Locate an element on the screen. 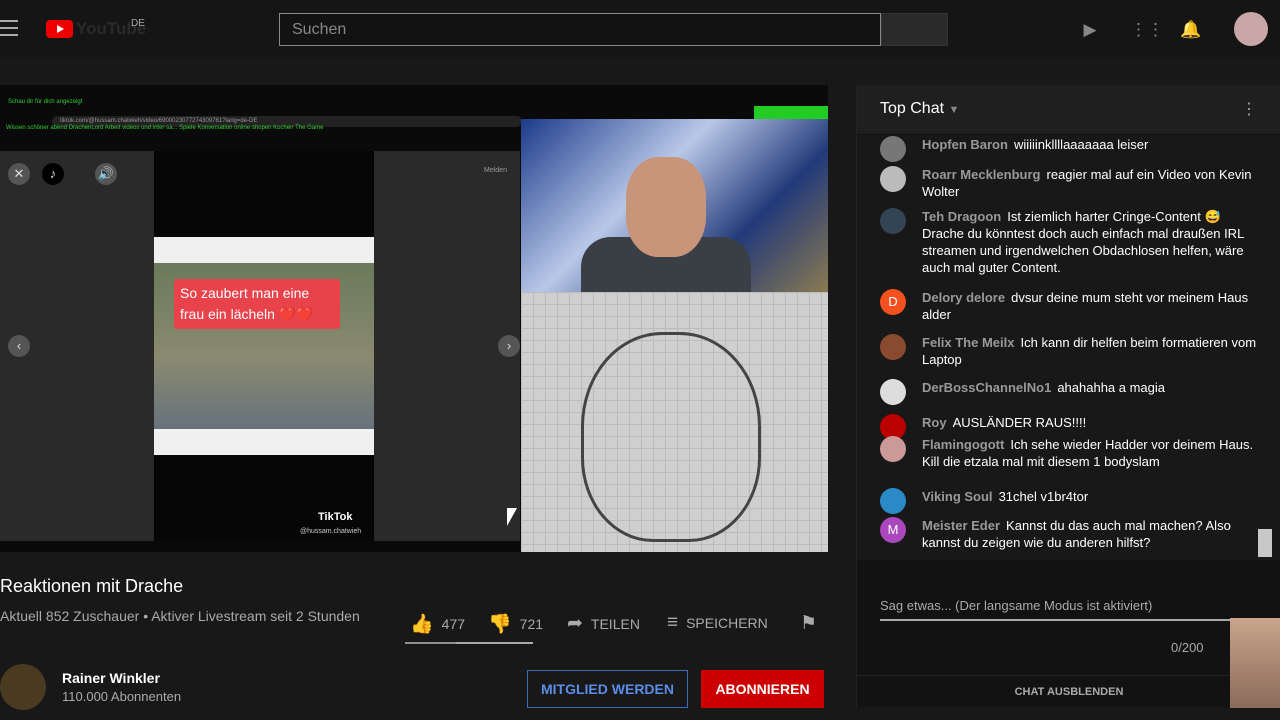 This screenshot has height=720, width=1280. message-text: ahahahha a magia is located at coordinates (1111, 387).